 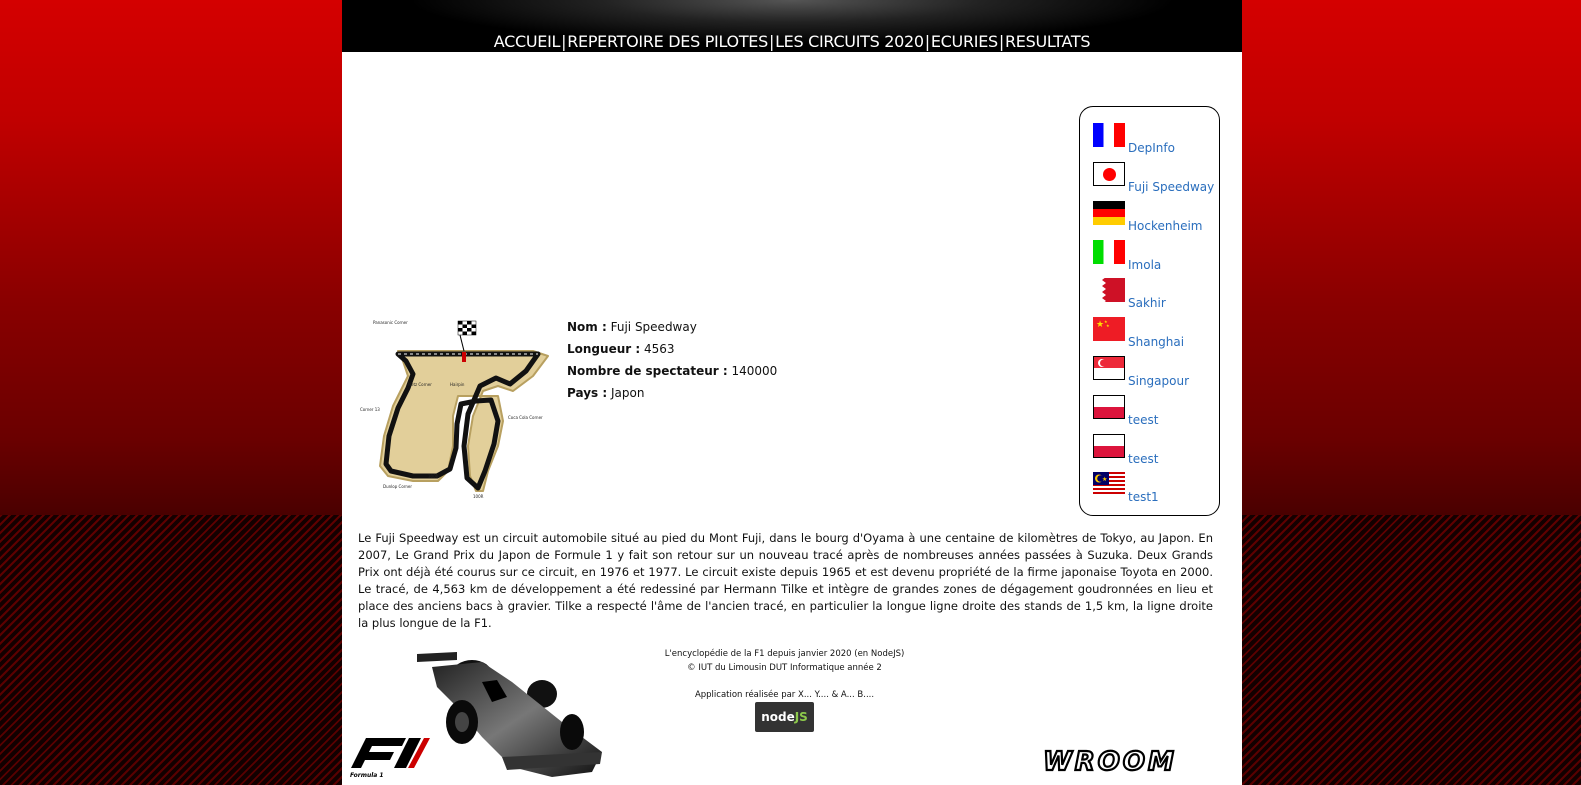 I want to click on circuit-link-imola: Imola, so click(x=1144, y=265).